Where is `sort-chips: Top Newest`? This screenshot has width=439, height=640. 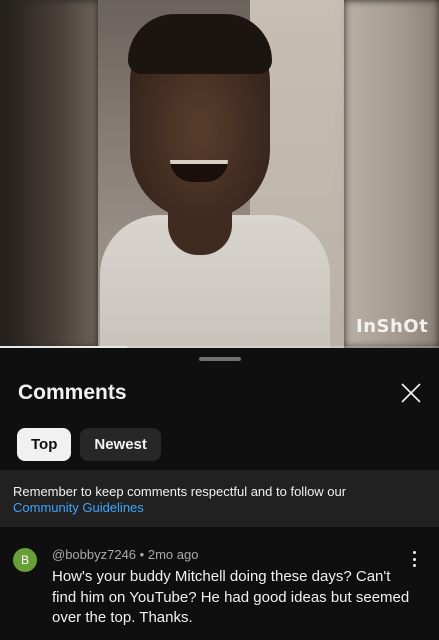
sort-chips: Top Newest is located at coordinates (89, 444).